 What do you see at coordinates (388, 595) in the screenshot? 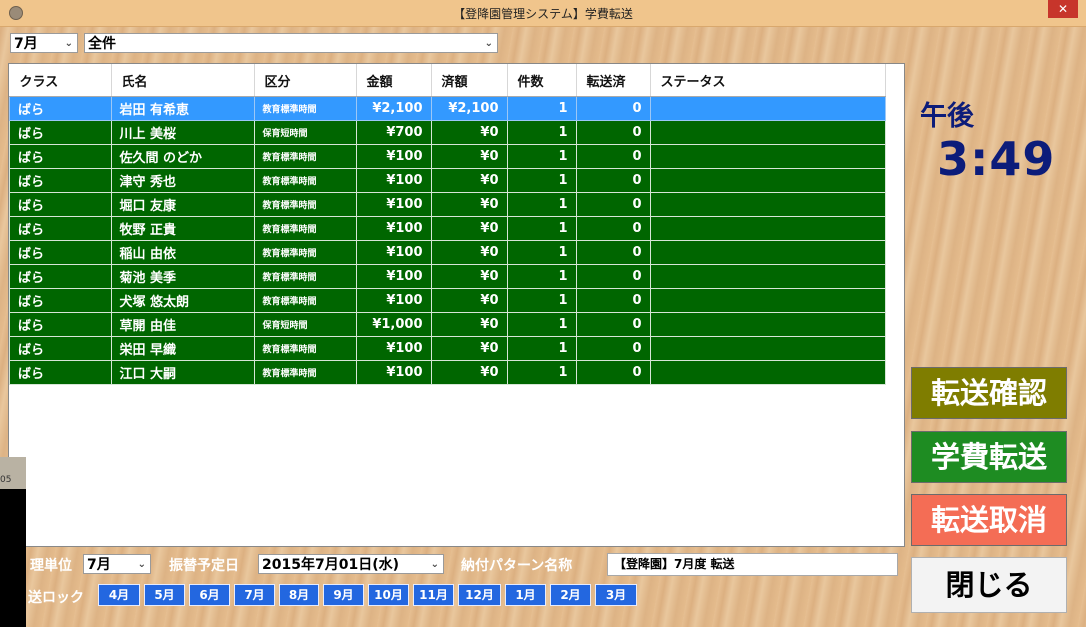
I see `month-lock-button: 10月` at bounding box center [388, 595].